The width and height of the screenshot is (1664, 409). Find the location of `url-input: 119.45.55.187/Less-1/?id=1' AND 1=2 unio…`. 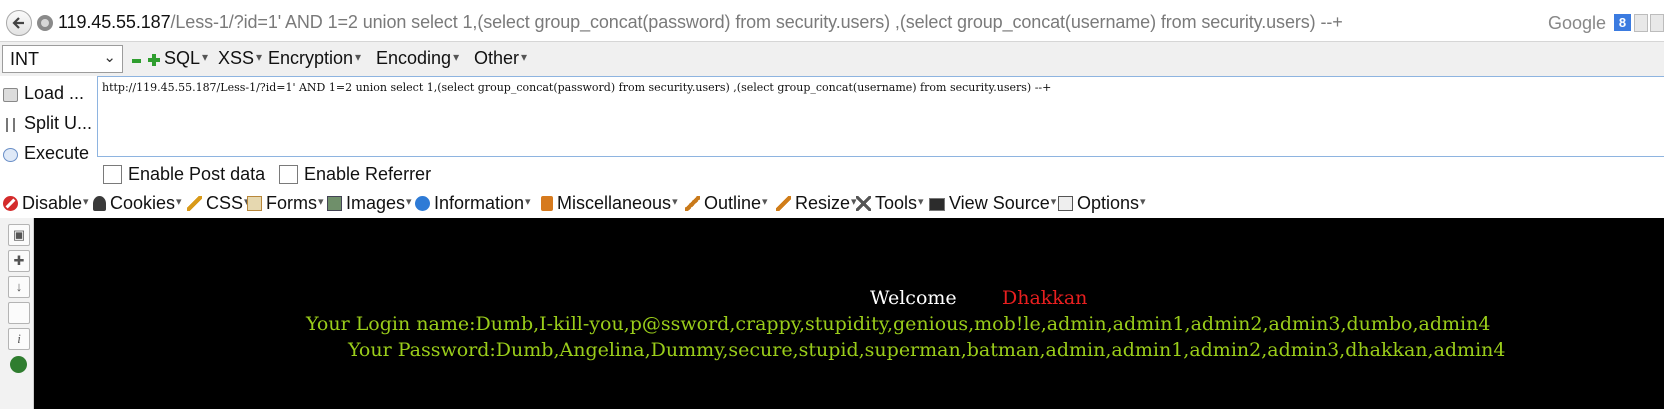

url-input: 119.45.55.187/Less-1/?id=1' AND 1=2 unio… is located at coordinates (700, 22).